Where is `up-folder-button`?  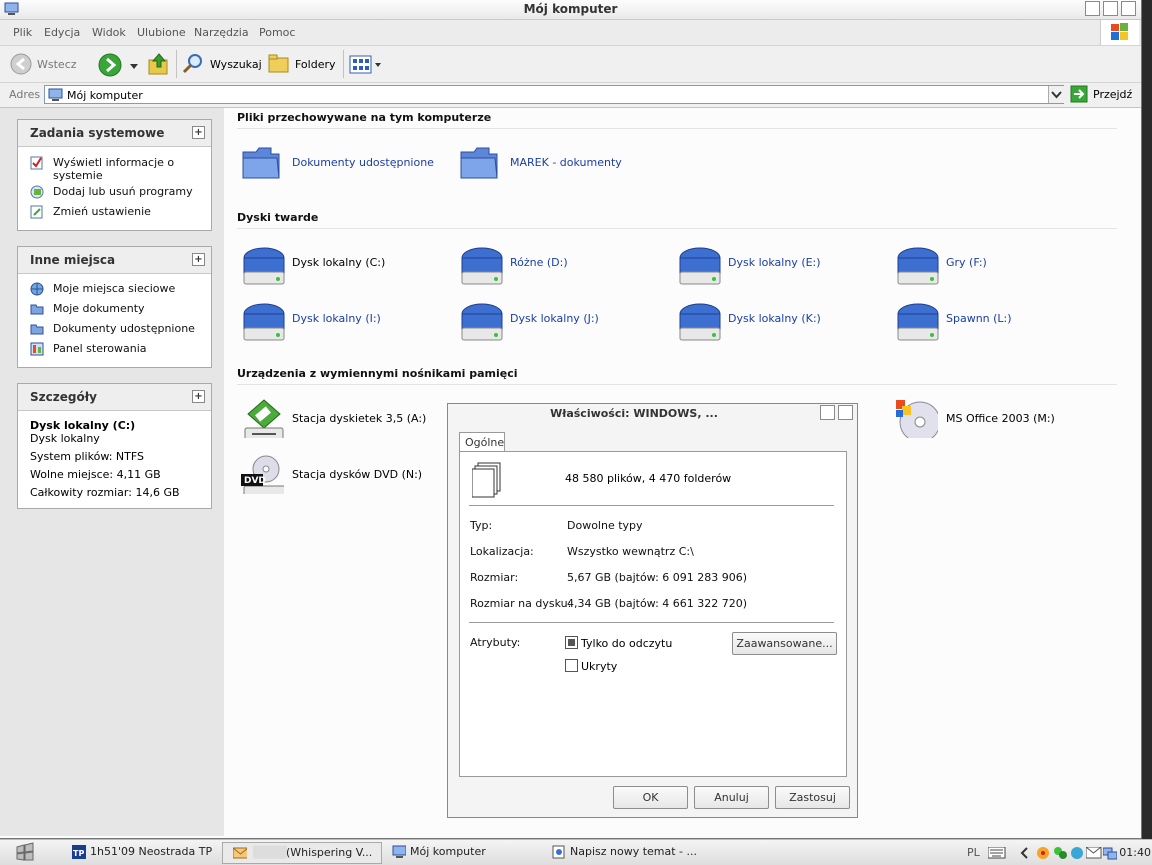 up-folder-button is located at coordinates (159, 64).